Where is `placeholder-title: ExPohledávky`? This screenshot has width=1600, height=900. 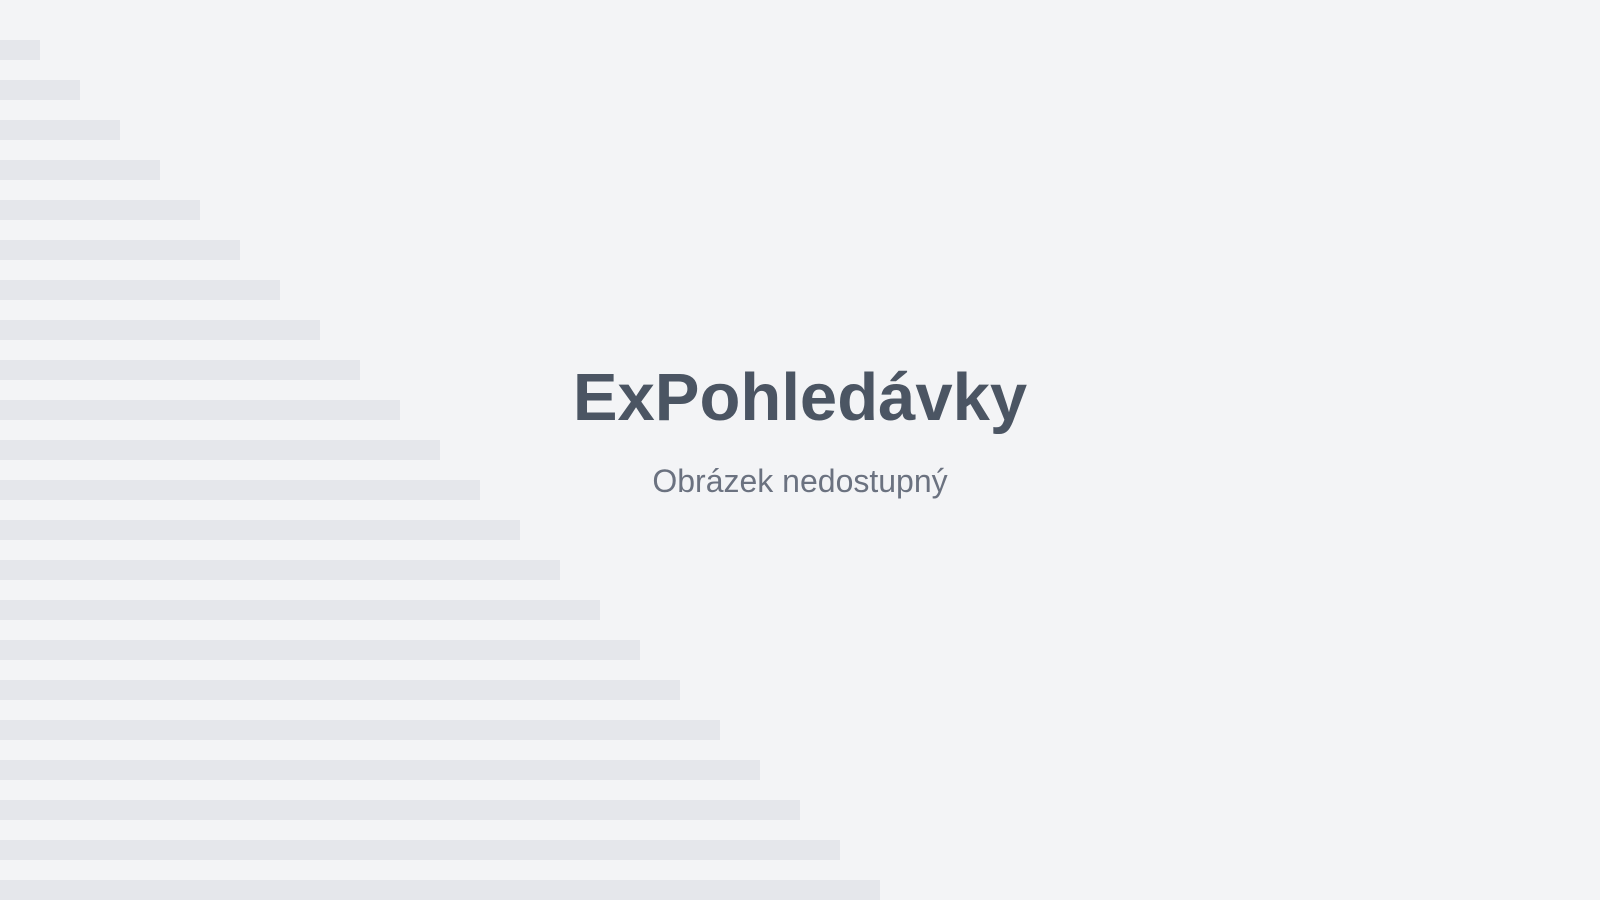 placeholder-title: ExPohledávky is located at coordinates (800, 397).